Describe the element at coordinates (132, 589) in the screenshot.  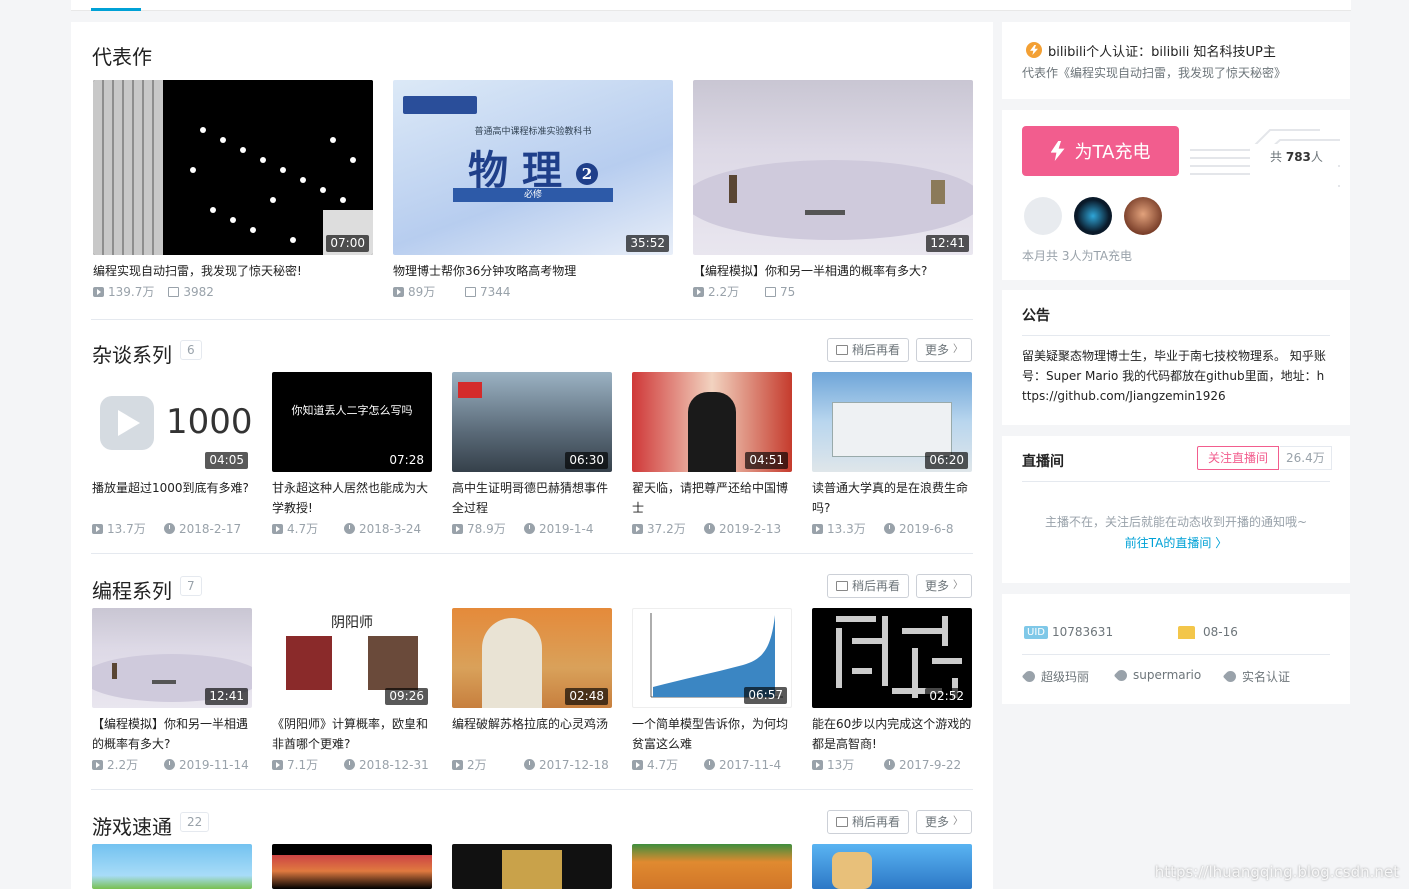
I see `series-title-programming: 编程系列` at that location.